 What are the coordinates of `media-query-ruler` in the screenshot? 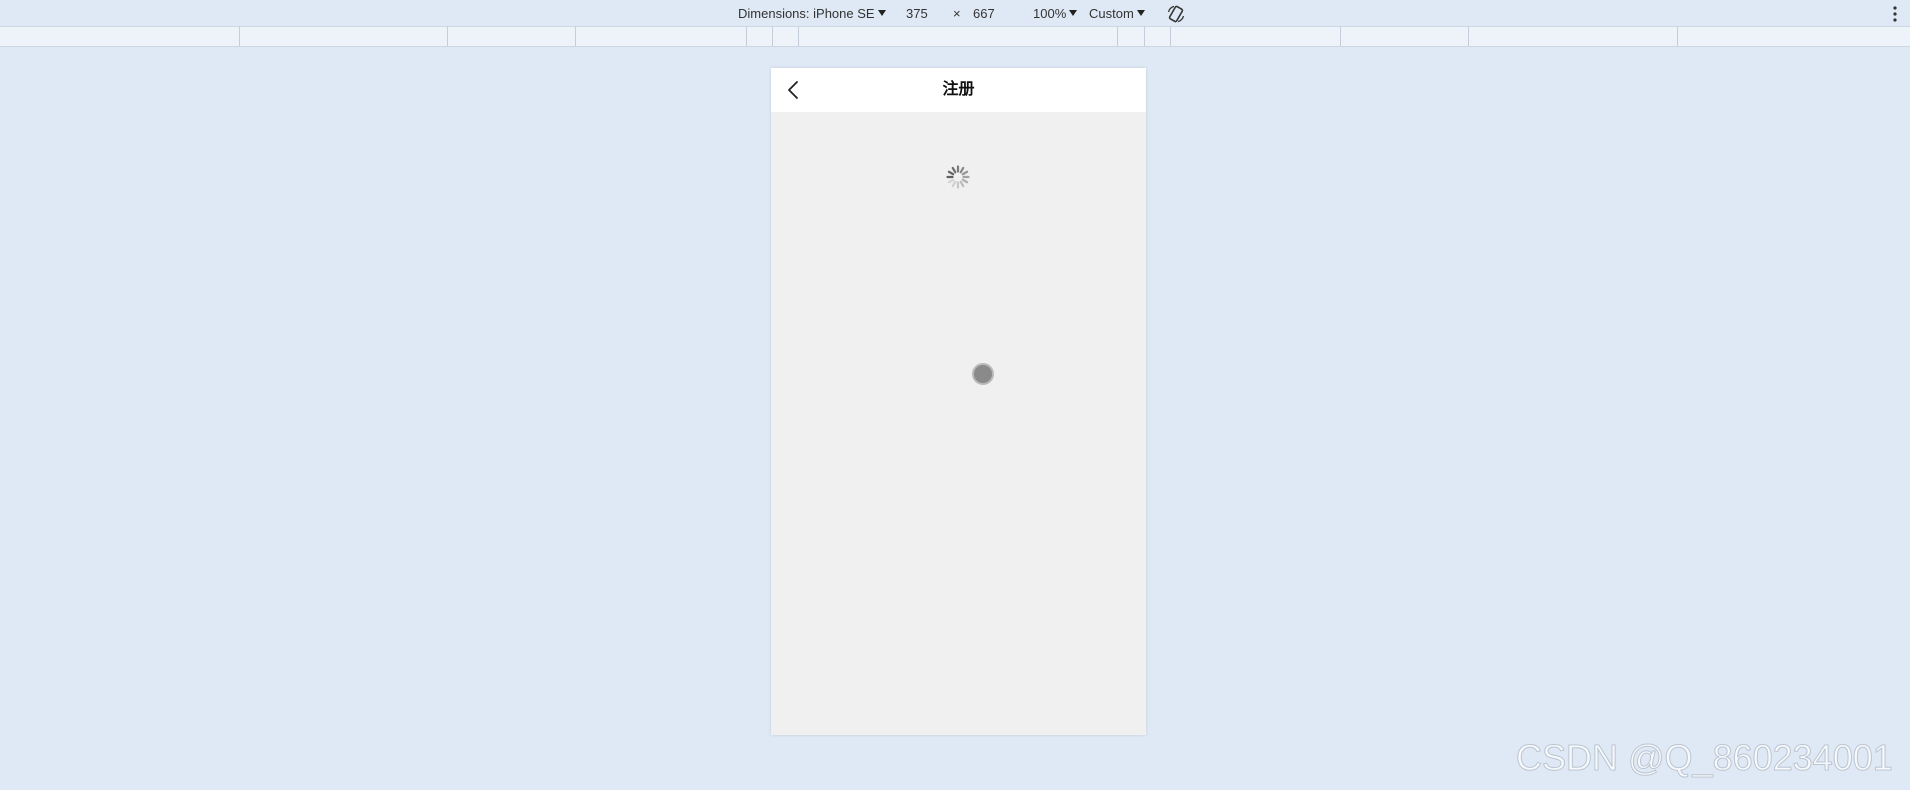 It's located at (955, 37).